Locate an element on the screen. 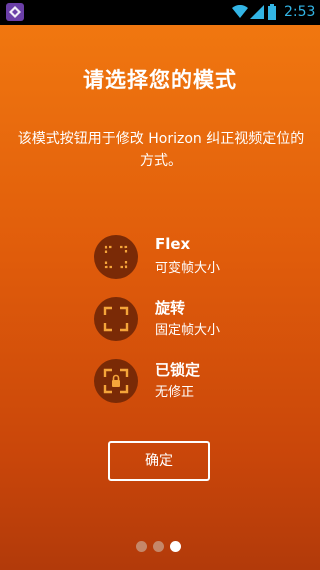 The height and width of the screenshot is (570, 320). flex-frame-icon is located at coordinates (116, 257).